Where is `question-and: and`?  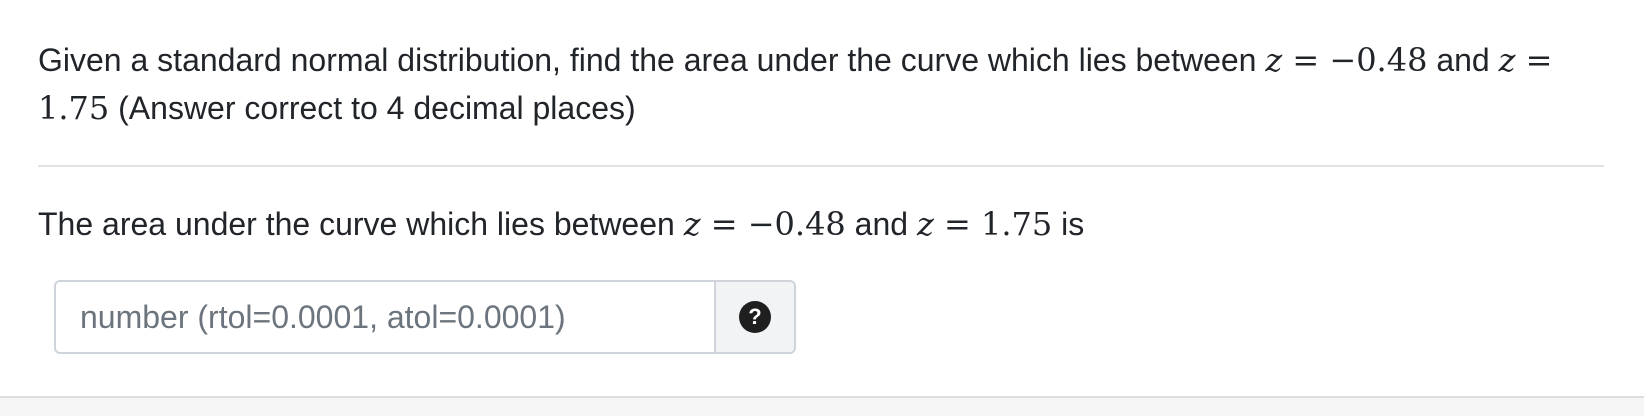
question-and: and is located at coordinates (1463, 60).